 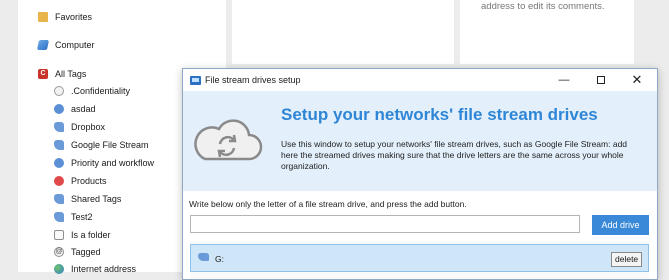 I want to click on cloud-sync-icon, so click(x=228, y=140).